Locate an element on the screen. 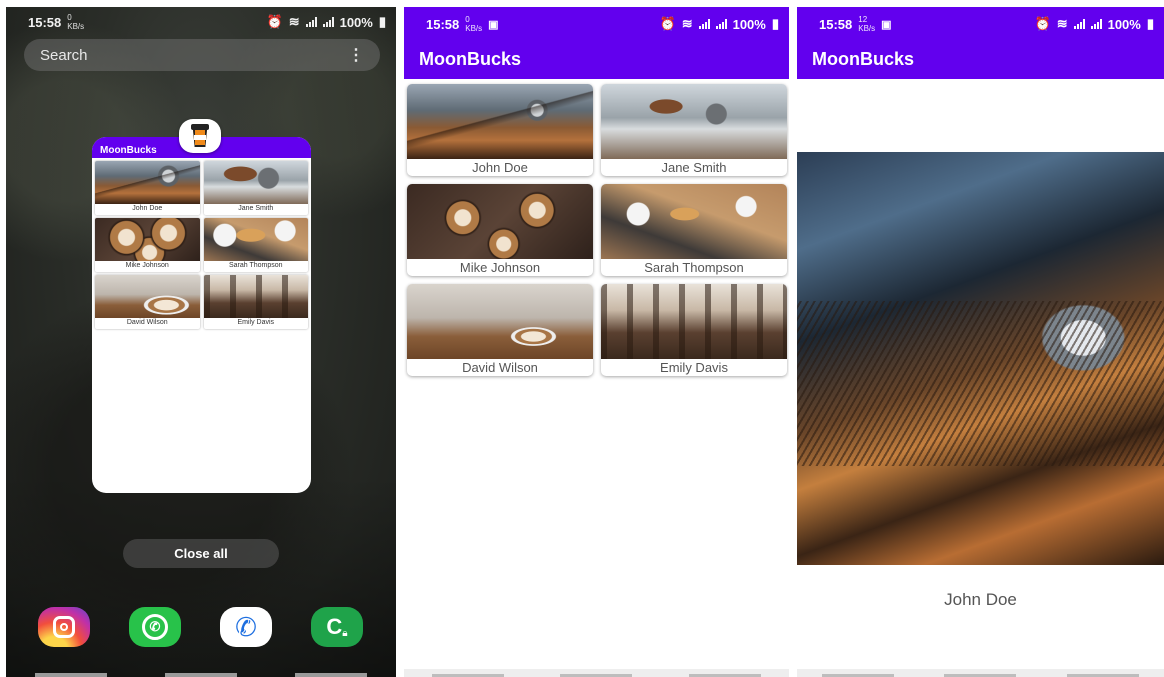 The width and height of the screenshot is (1164, 677). app-bar: 15:58 12 KB/s ▣ ⏰ ≋ 100% ▮ MoonBucks is located at coordinates (980, 43).